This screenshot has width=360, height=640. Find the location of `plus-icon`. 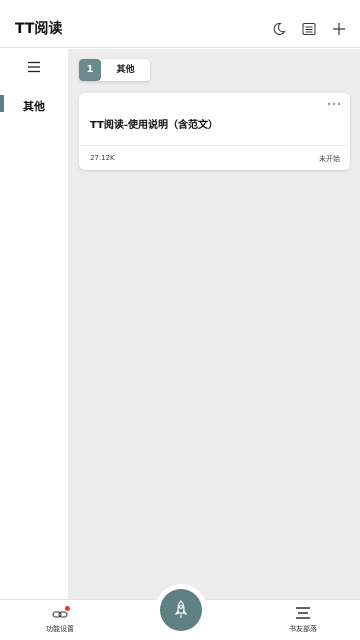

plus-icon is located at coordinates (339, 29).